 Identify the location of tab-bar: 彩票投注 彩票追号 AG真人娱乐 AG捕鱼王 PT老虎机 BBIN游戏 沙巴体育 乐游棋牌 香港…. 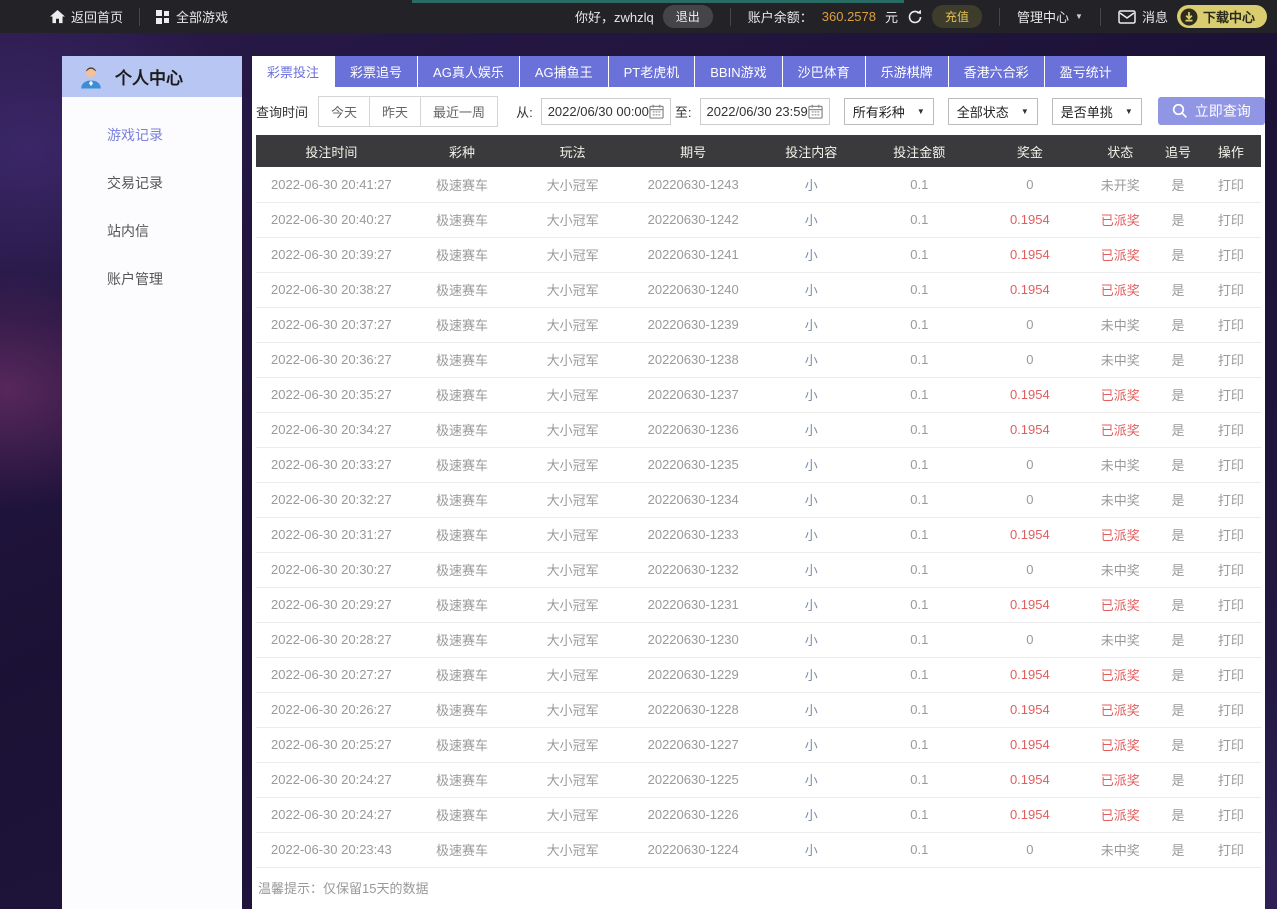
(758, 71).